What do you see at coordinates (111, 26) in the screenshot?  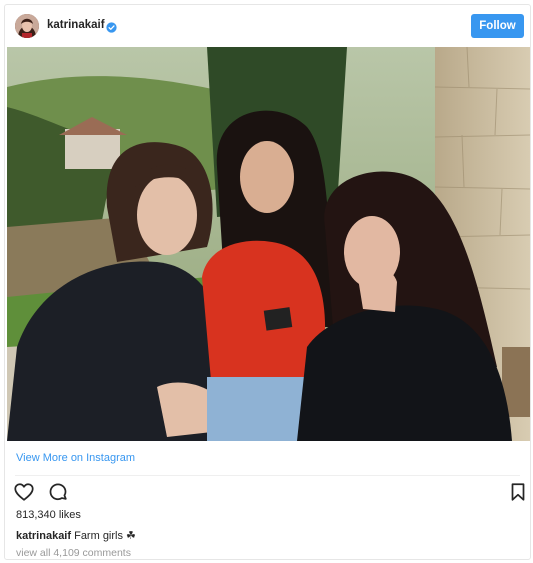 I see `verified-badge-icon` at bounding box center [111, 26].